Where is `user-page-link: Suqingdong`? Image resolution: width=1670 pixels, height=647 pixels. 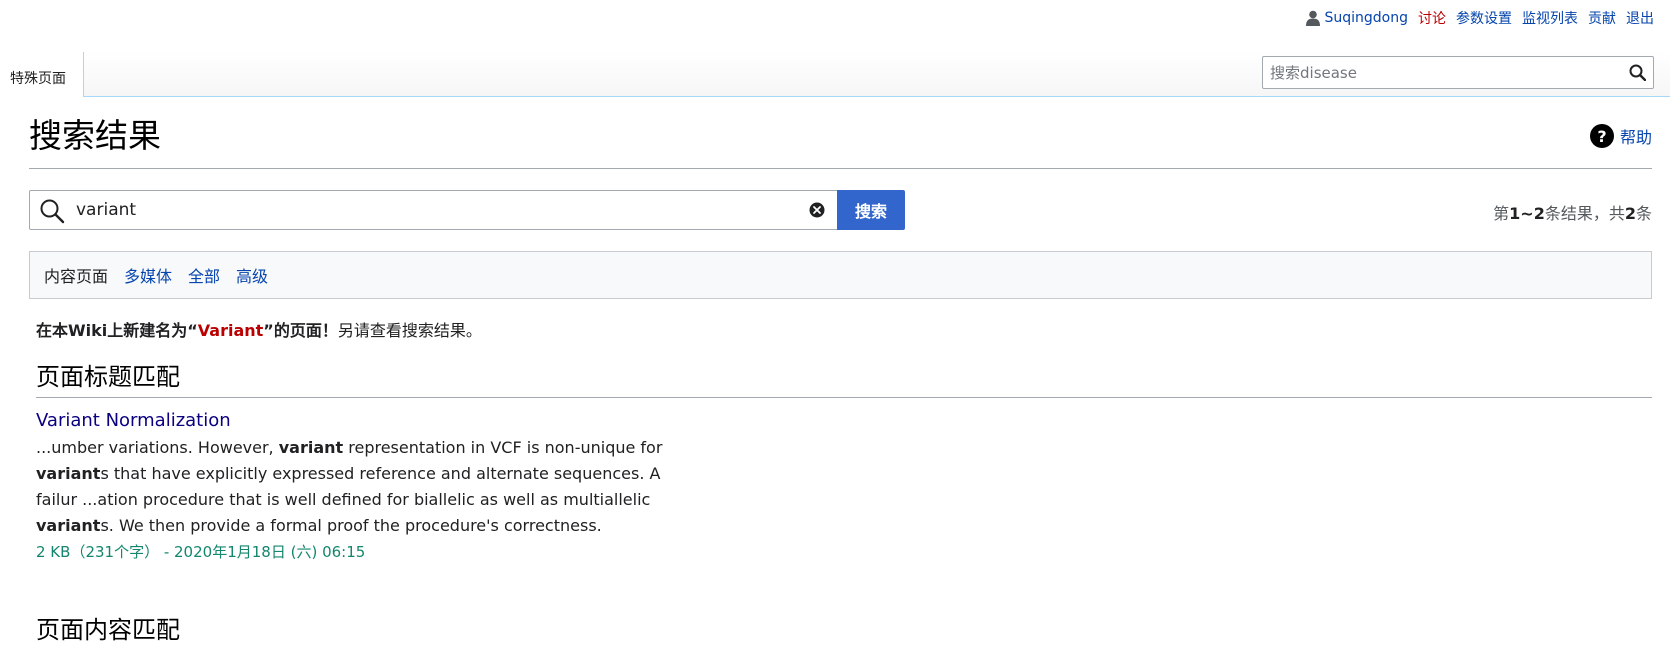 user-page-link: Suqingdong is located at coordinates (1357, 18).